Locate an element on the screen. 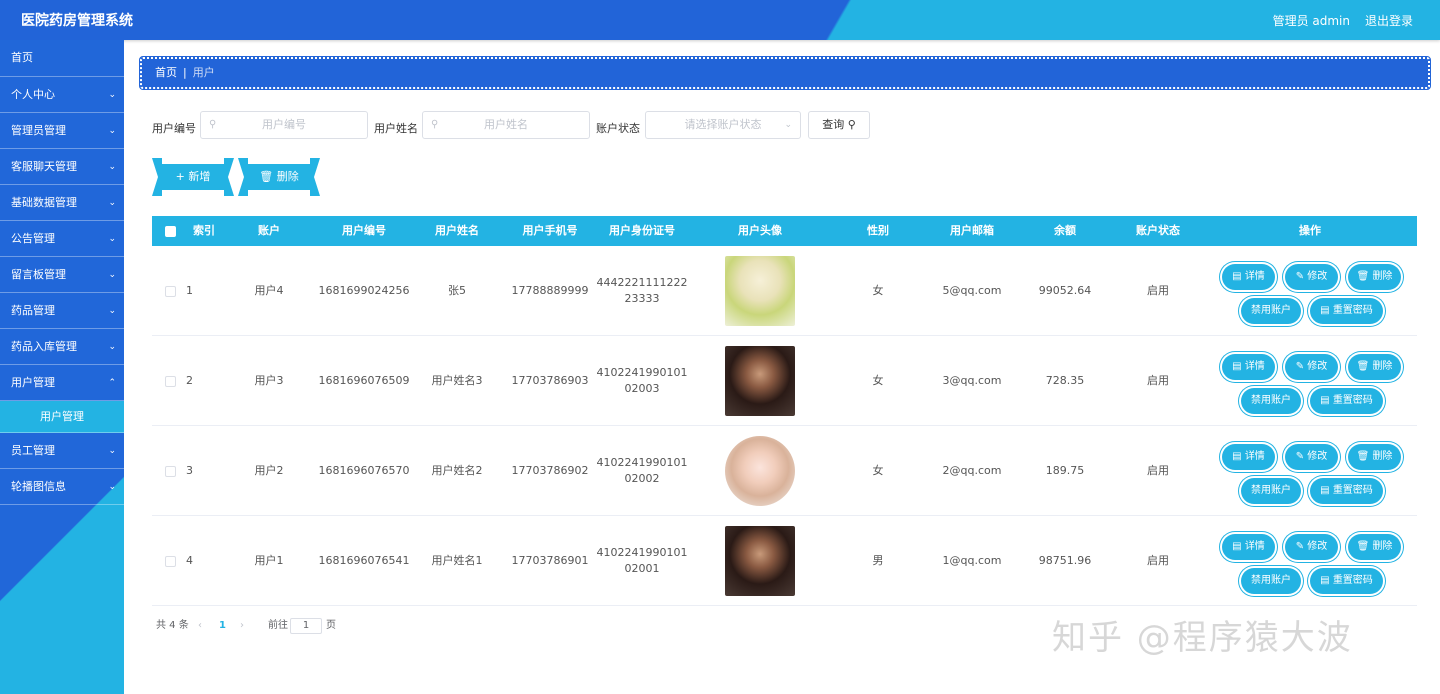 This screenshot has width=1440, height=694. sidebar-item-label: 药品入库管理 is located at coordinates (44, 346).